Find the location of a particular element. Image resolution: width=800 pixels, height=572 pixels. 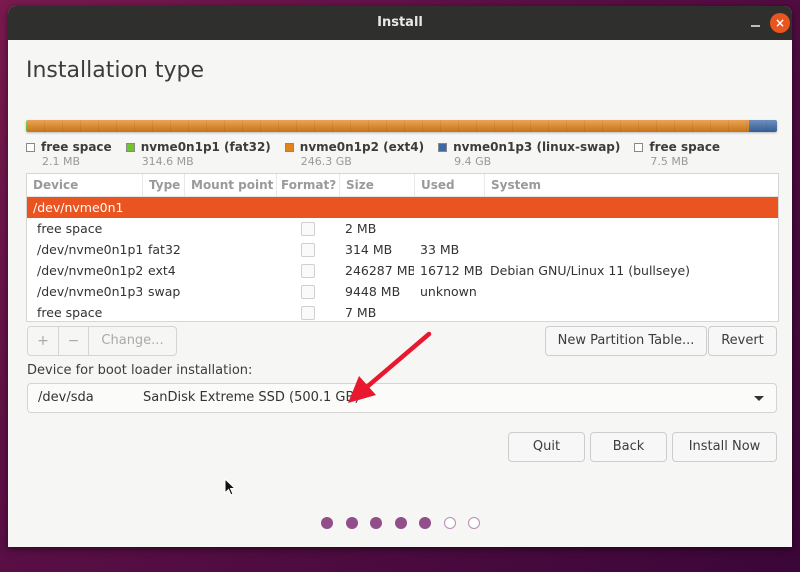

disk-usage-bar is located at coordinates (401, 126).